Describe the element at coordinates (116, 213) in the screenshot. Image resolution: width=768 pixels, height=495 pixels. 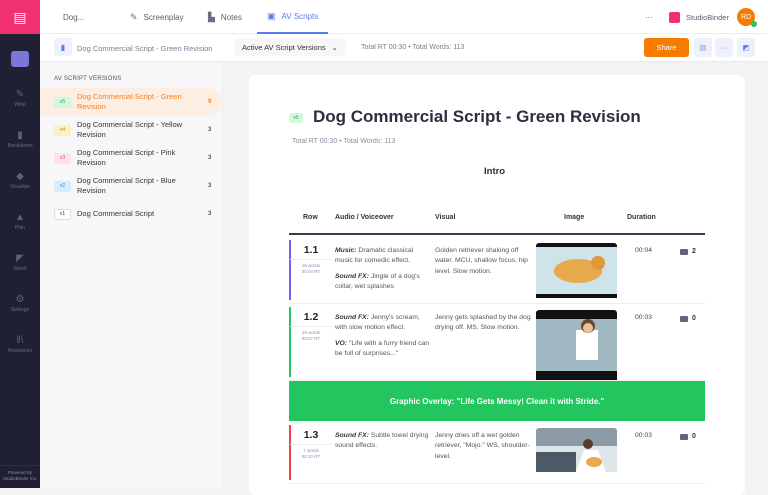
I see `version-name: Dog Commercial Script` at that location.